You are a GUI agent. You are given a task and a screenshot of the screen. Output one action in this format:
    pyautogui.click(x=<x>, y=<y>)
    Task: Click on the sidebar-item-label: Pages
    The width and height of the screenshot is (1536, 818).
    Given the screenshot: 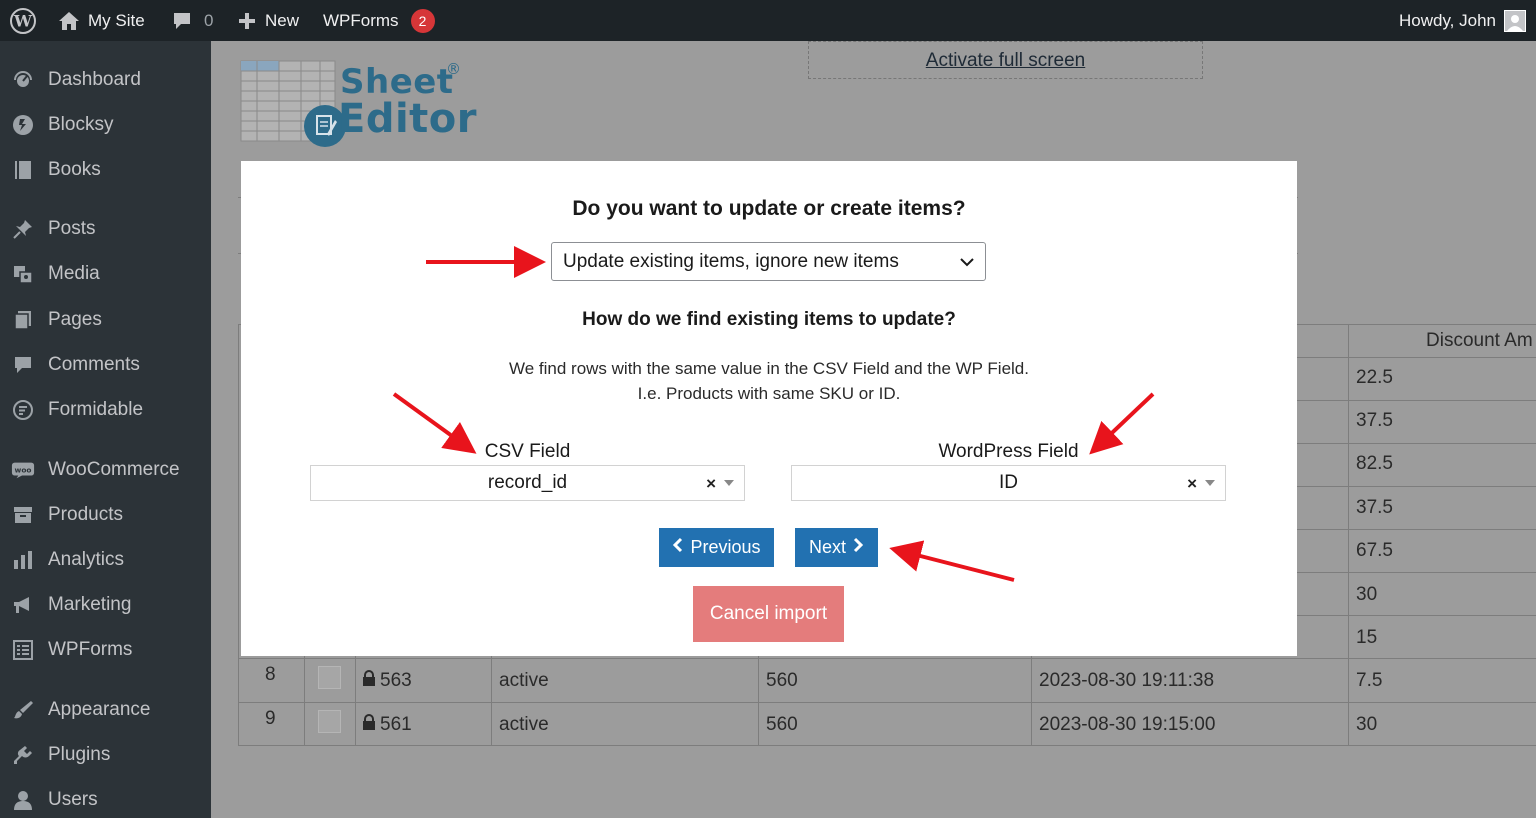 What is the action you would take?
    pyautogui.click(x=75, y=319)
    